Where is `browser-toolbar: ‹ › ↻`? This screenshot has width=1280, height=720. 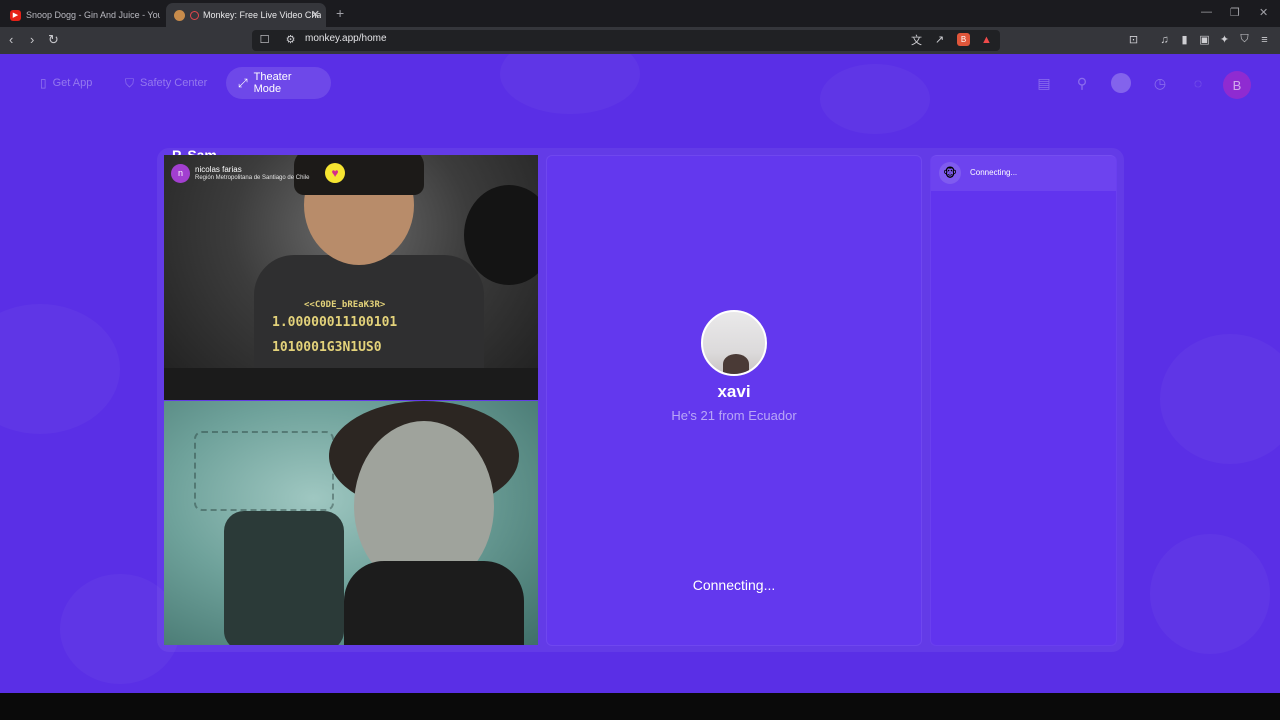 browser-toolbar: ‹ › ↻ is located at coordinates (640, 40).